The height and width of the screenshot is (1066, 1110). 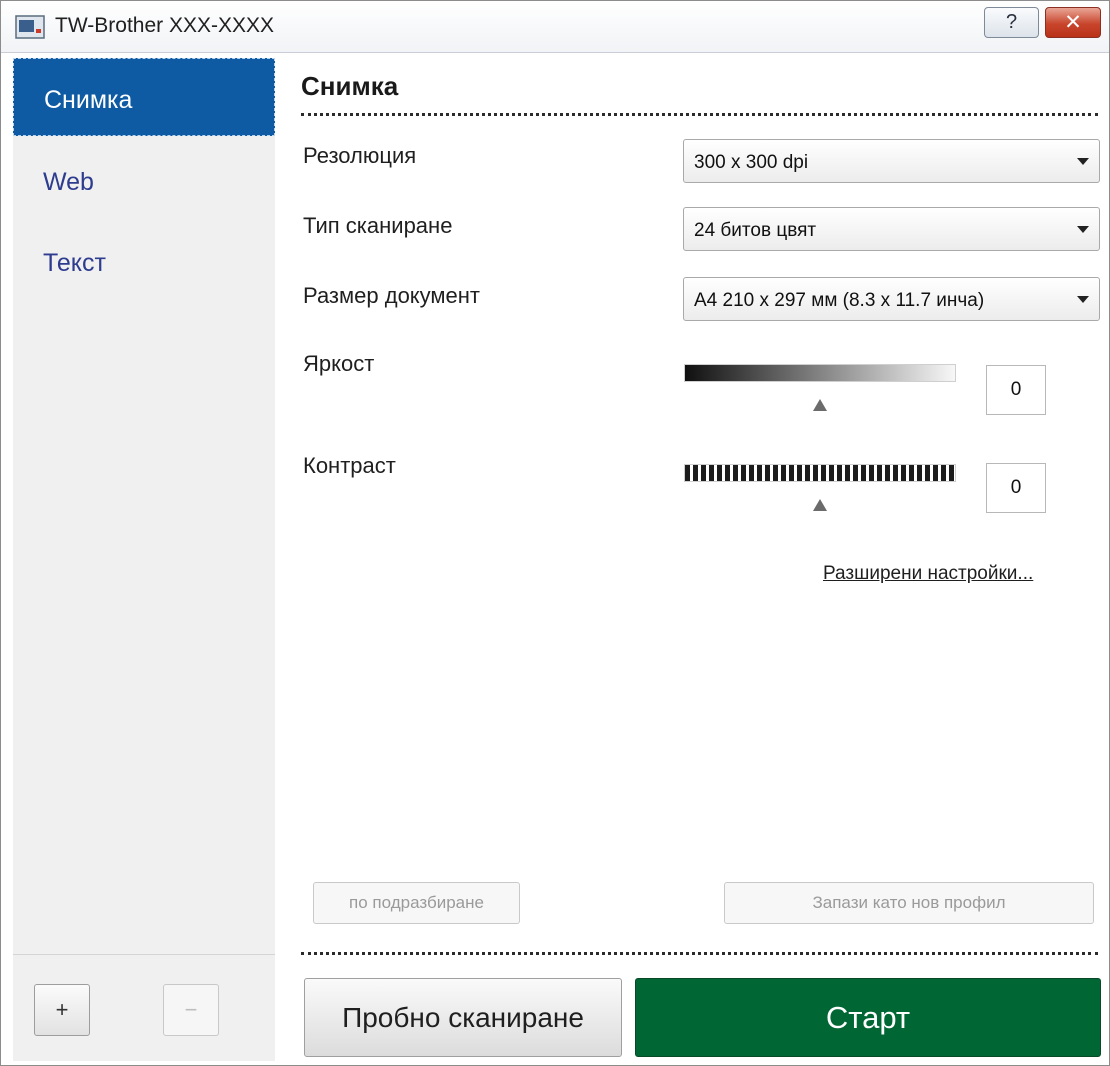 What do you see at coordinates (1073, 22) in the screenshot?
I see `close-button: ✕` at bounding box center [1073, 22].